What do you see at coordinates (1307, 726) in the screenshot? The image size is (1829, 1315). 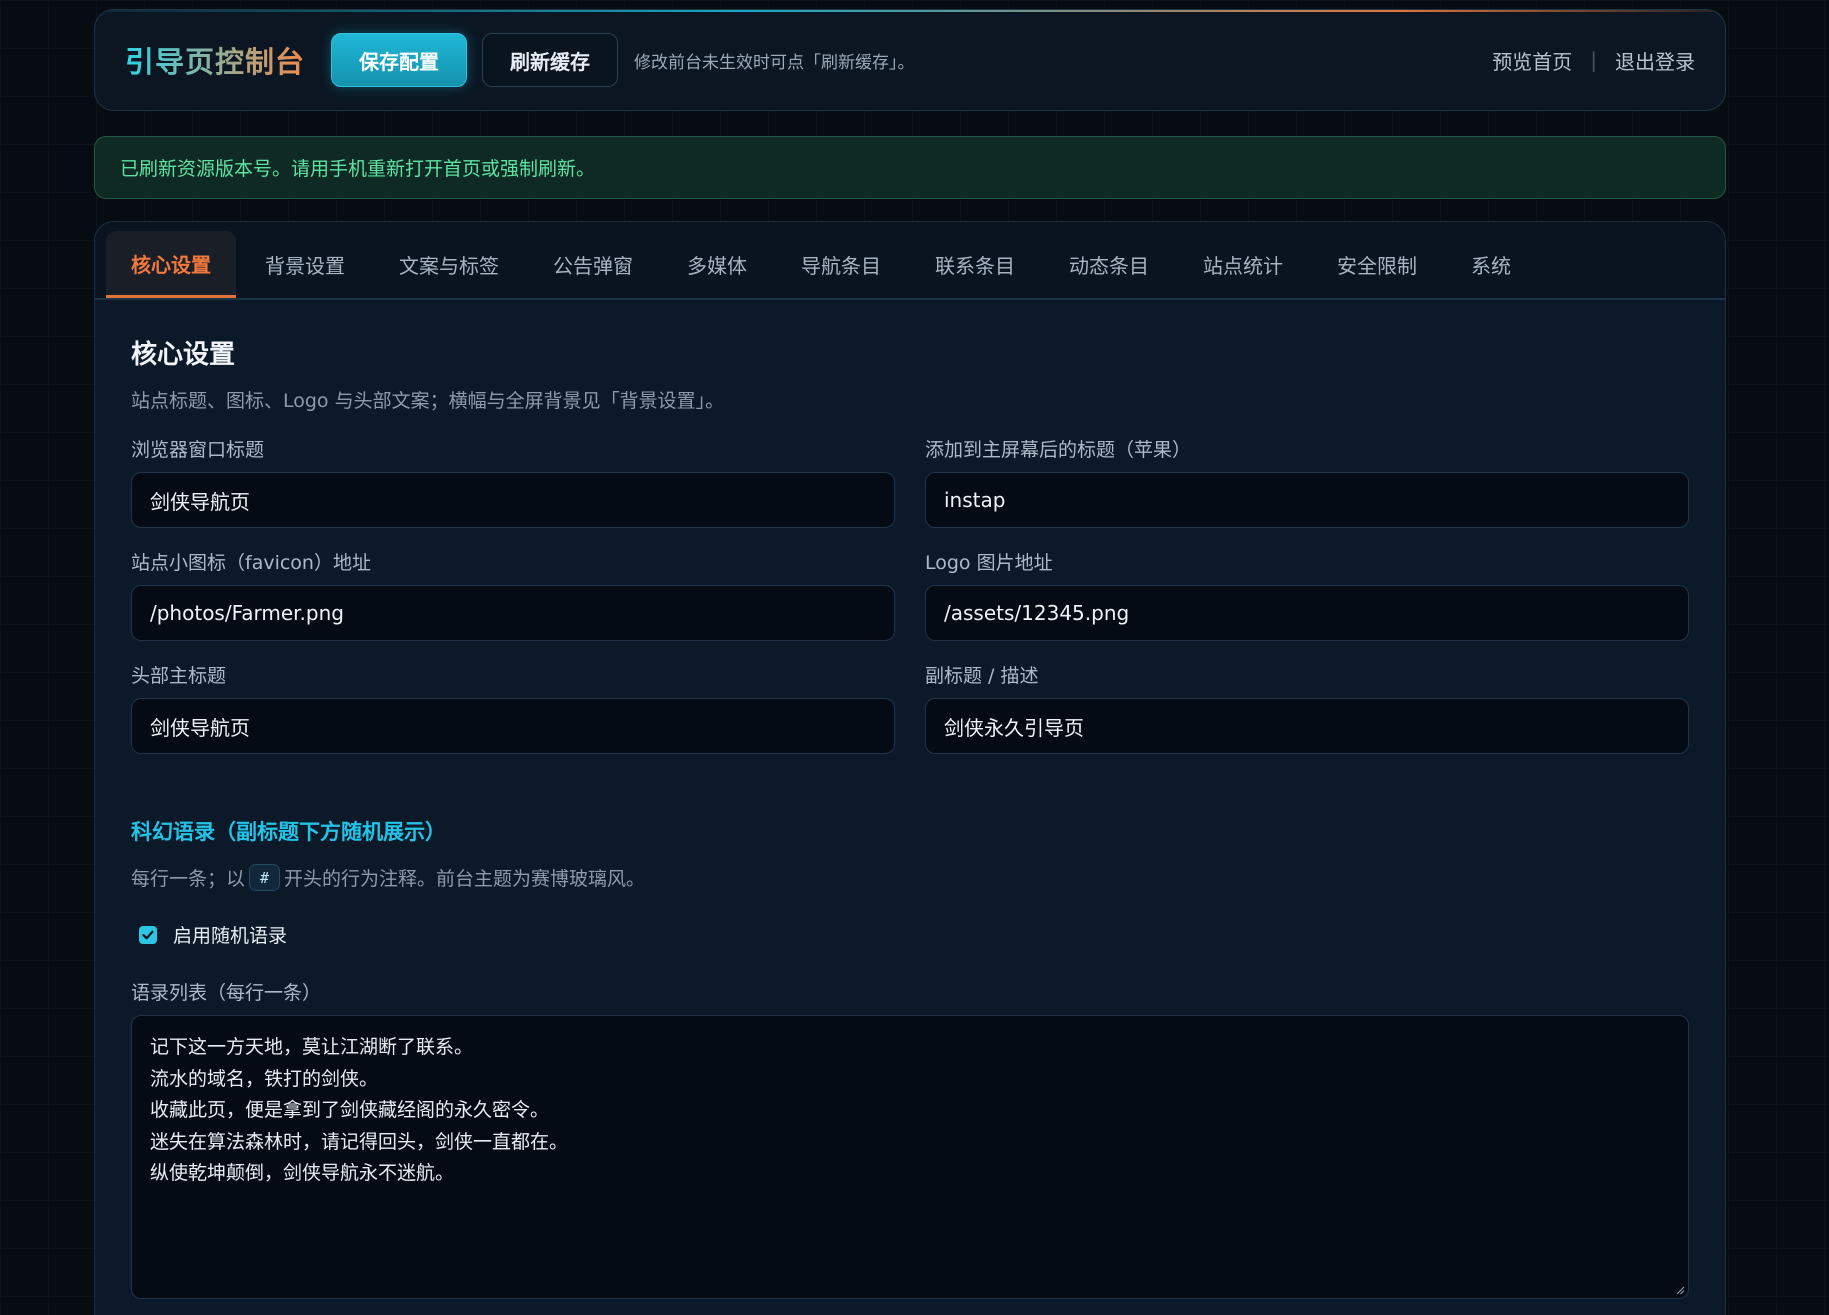 I see `subtitle-input` at bounding box center [1307, 726].